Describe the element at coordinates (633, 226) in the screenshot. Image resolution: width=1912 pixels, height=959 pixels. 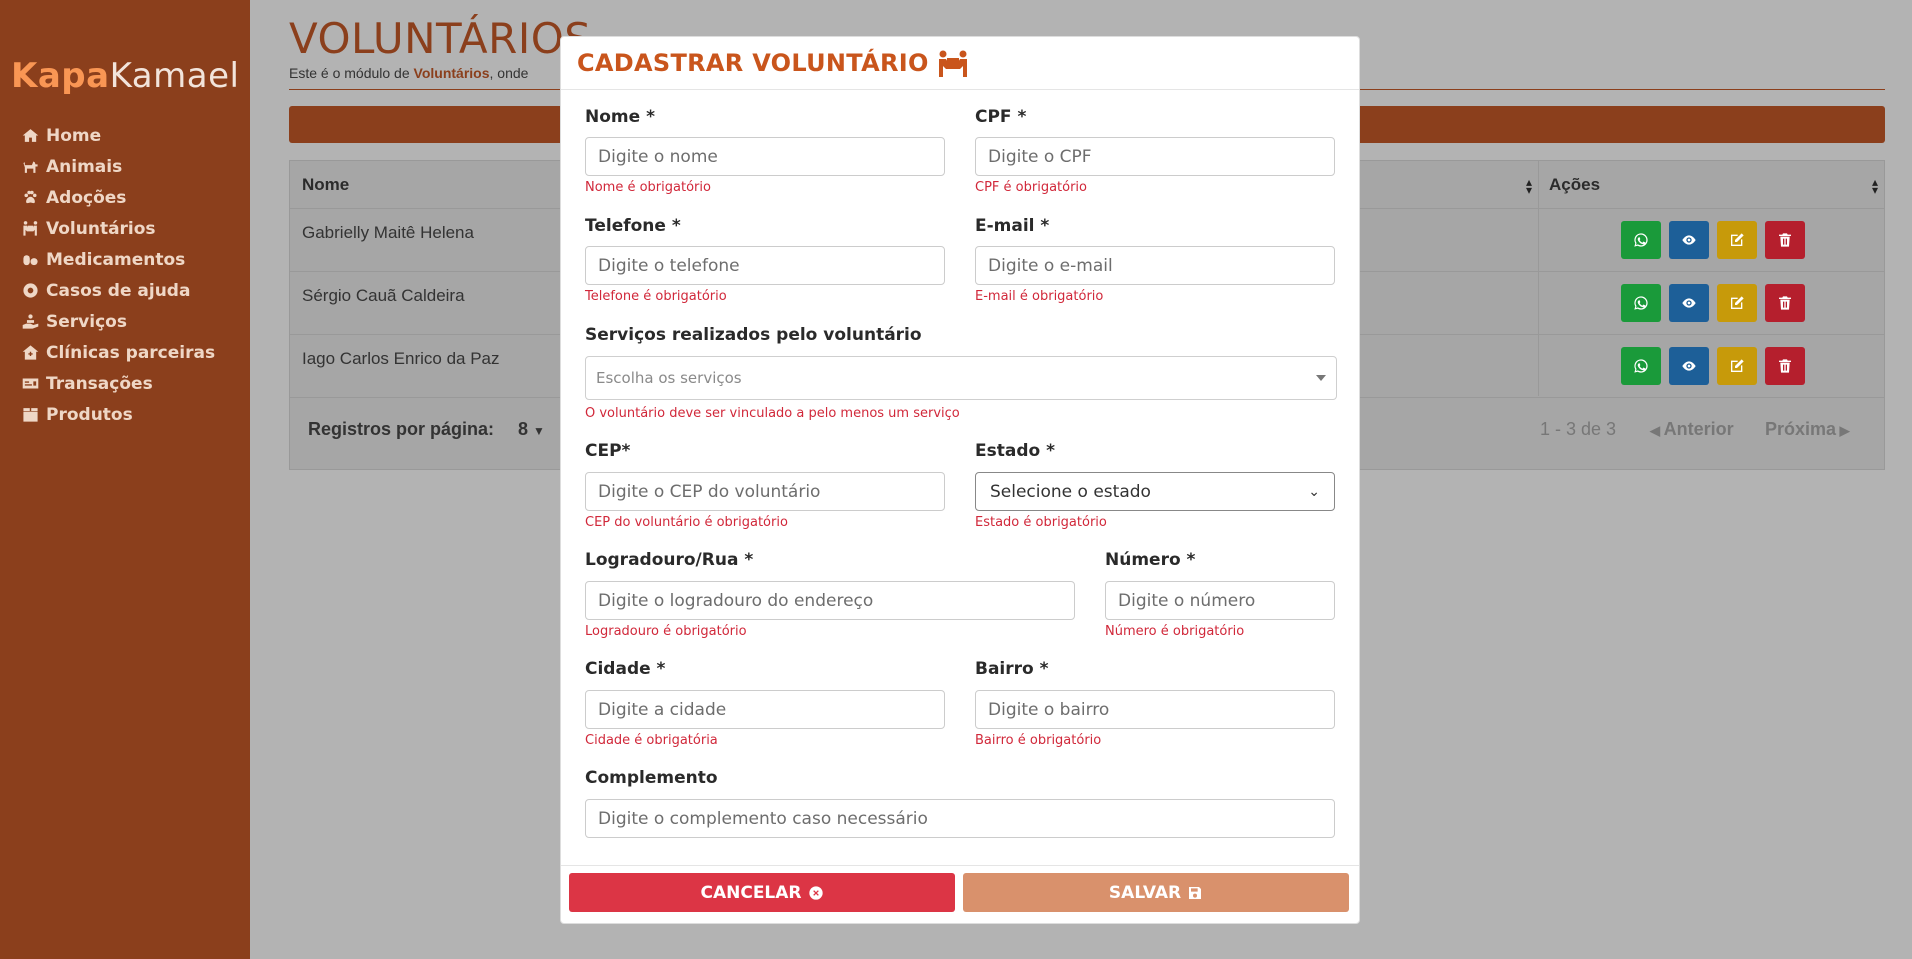
I see `telefone-label: Telefone *` at that location.